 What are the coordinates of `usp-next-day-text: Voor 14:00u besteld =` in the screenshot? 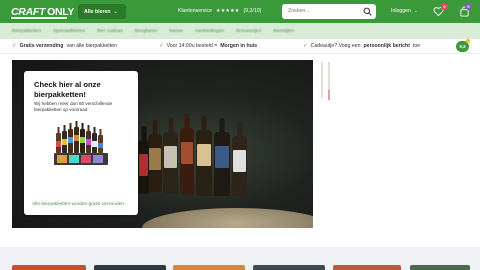 It's located at (192, 46).